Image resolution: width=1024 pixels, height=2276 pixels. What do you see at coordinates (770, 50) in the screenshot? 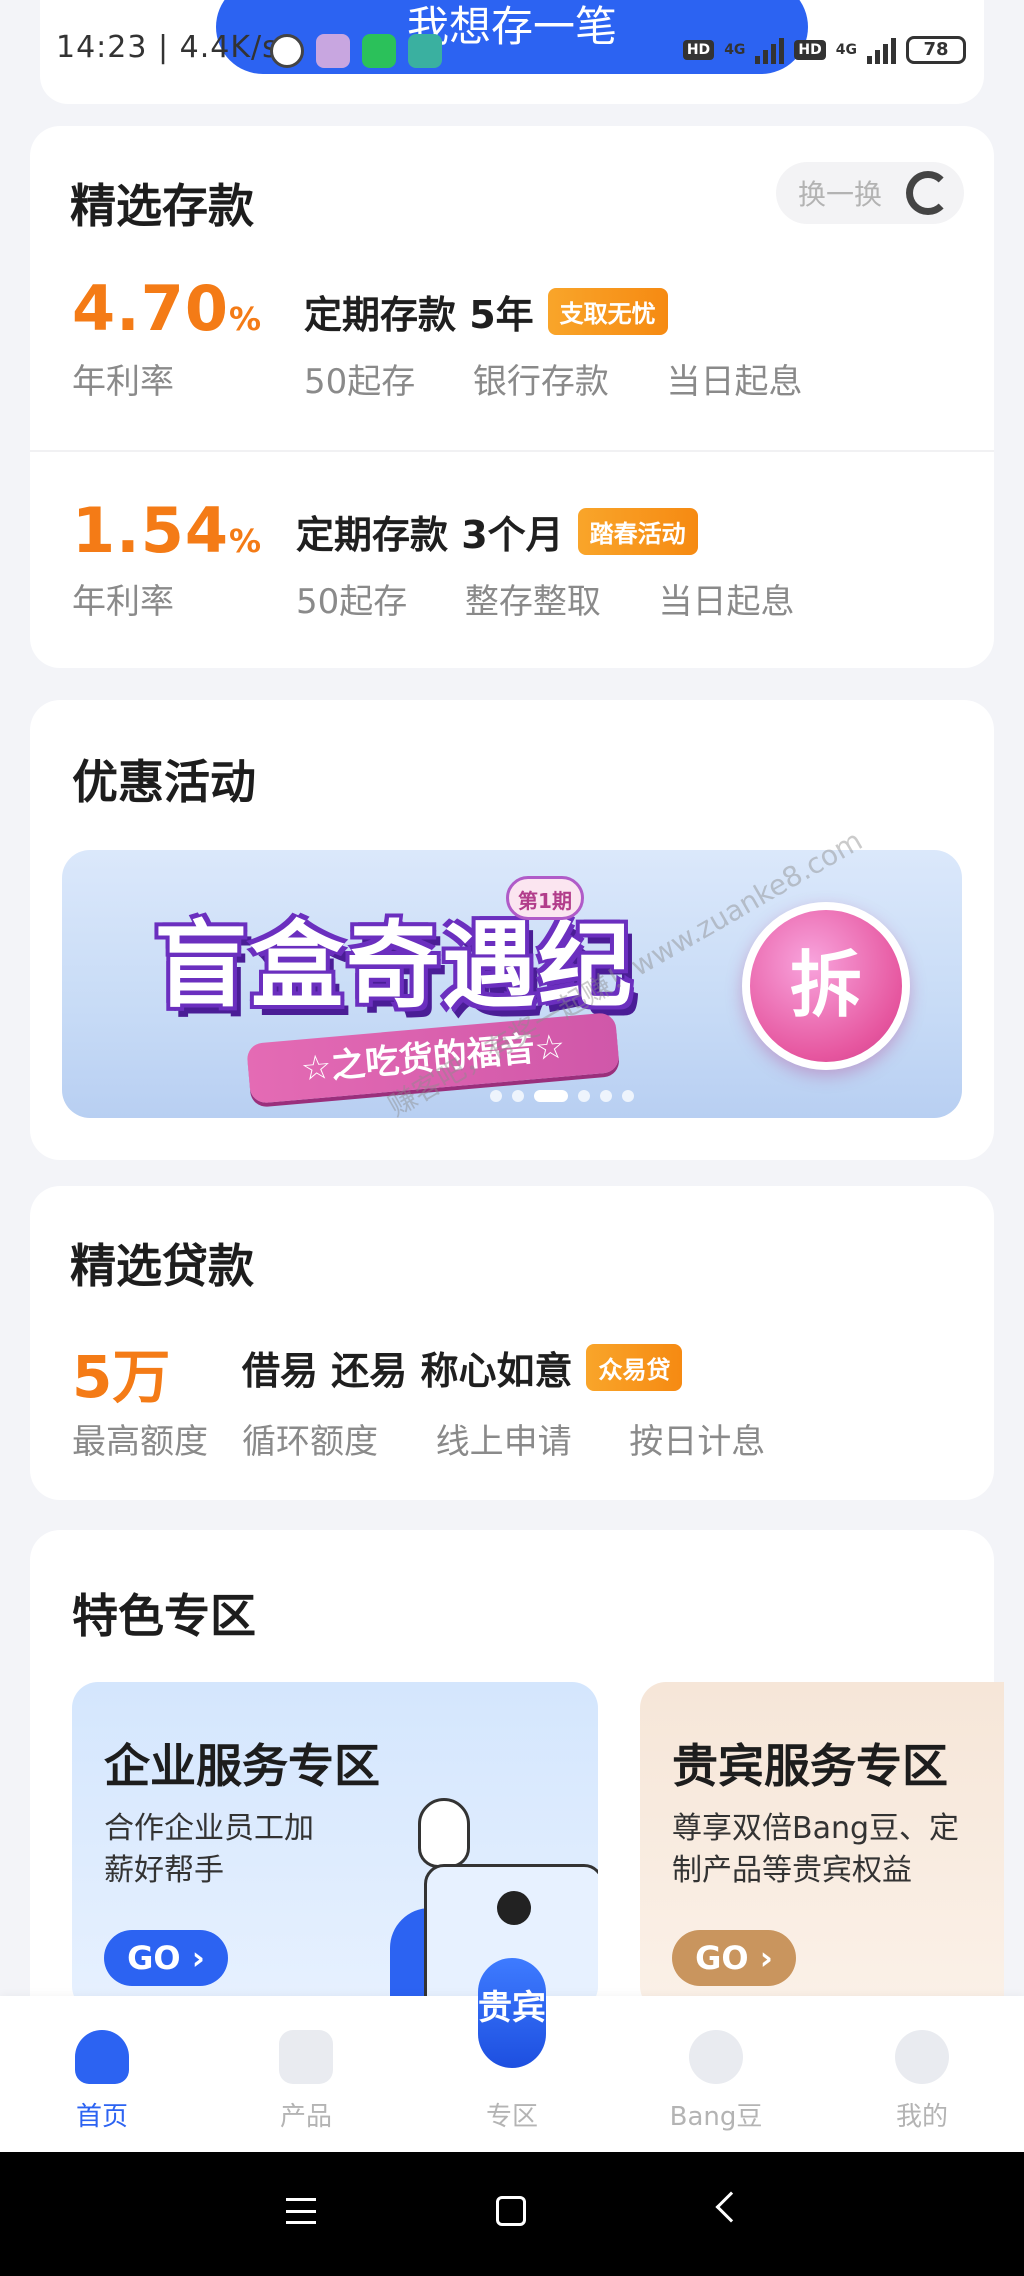
I see `signal-icon` at bounding box center [770, 50].